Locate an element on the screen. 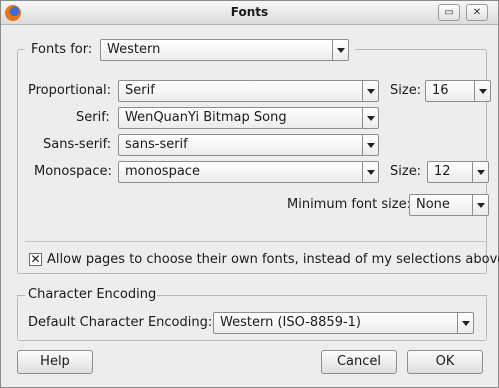  monospace-label: Monospace: is located at coordinates (73, 171).